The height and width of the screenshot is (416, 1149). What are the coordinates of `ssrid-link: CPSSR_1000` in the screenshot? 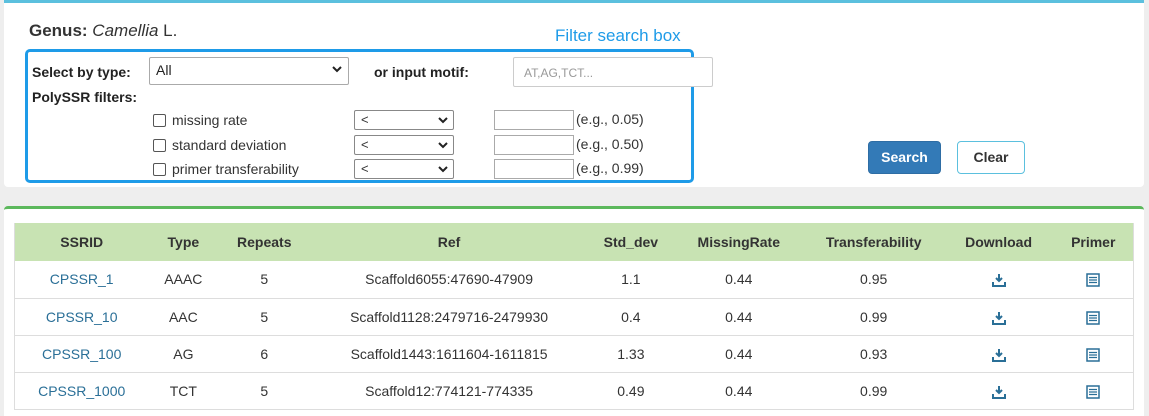 It's located at (81, 391).